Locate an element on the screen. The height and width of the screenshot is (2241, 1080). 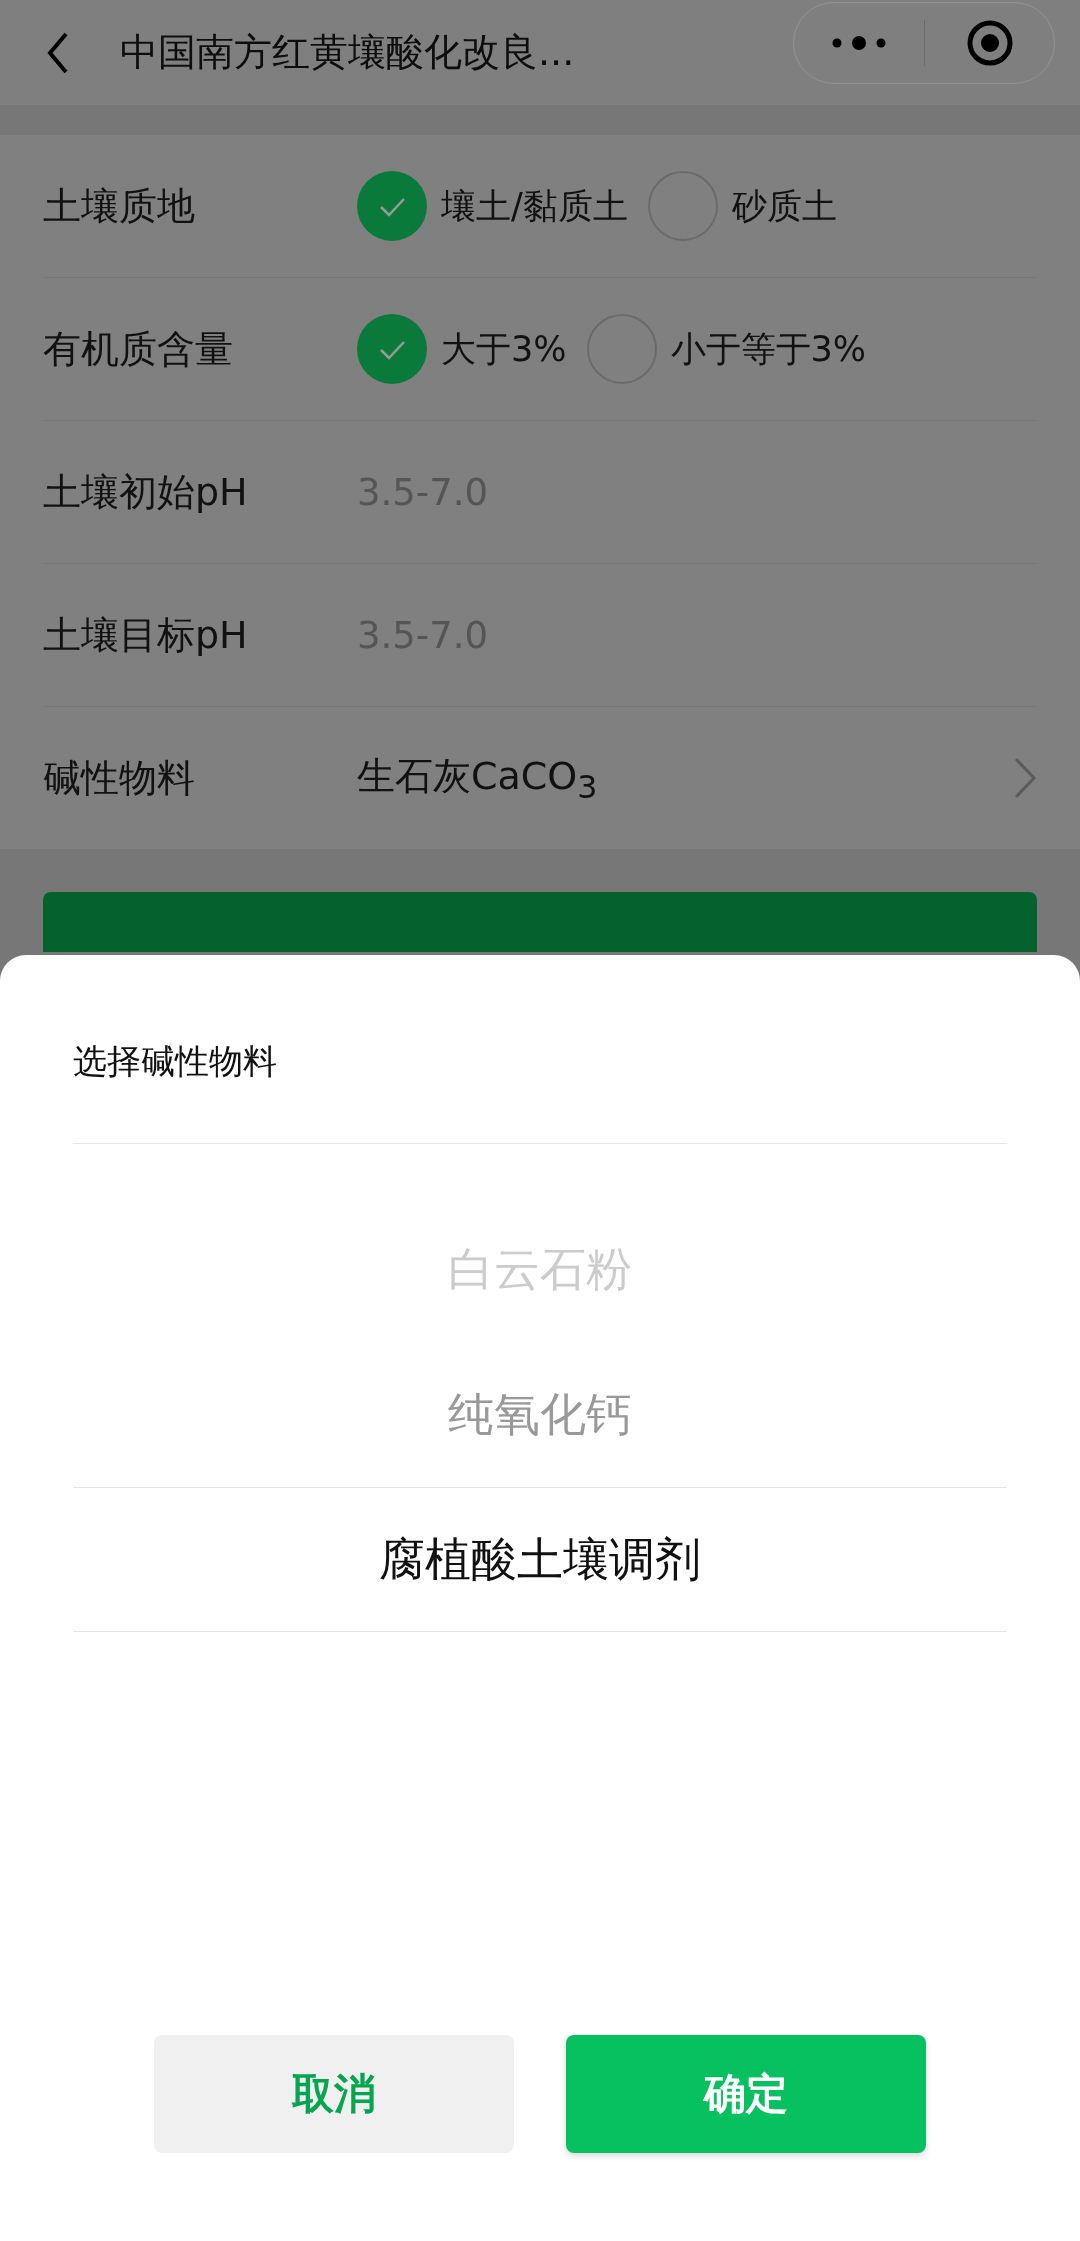
submit-button is located at coordinates (540, 922).